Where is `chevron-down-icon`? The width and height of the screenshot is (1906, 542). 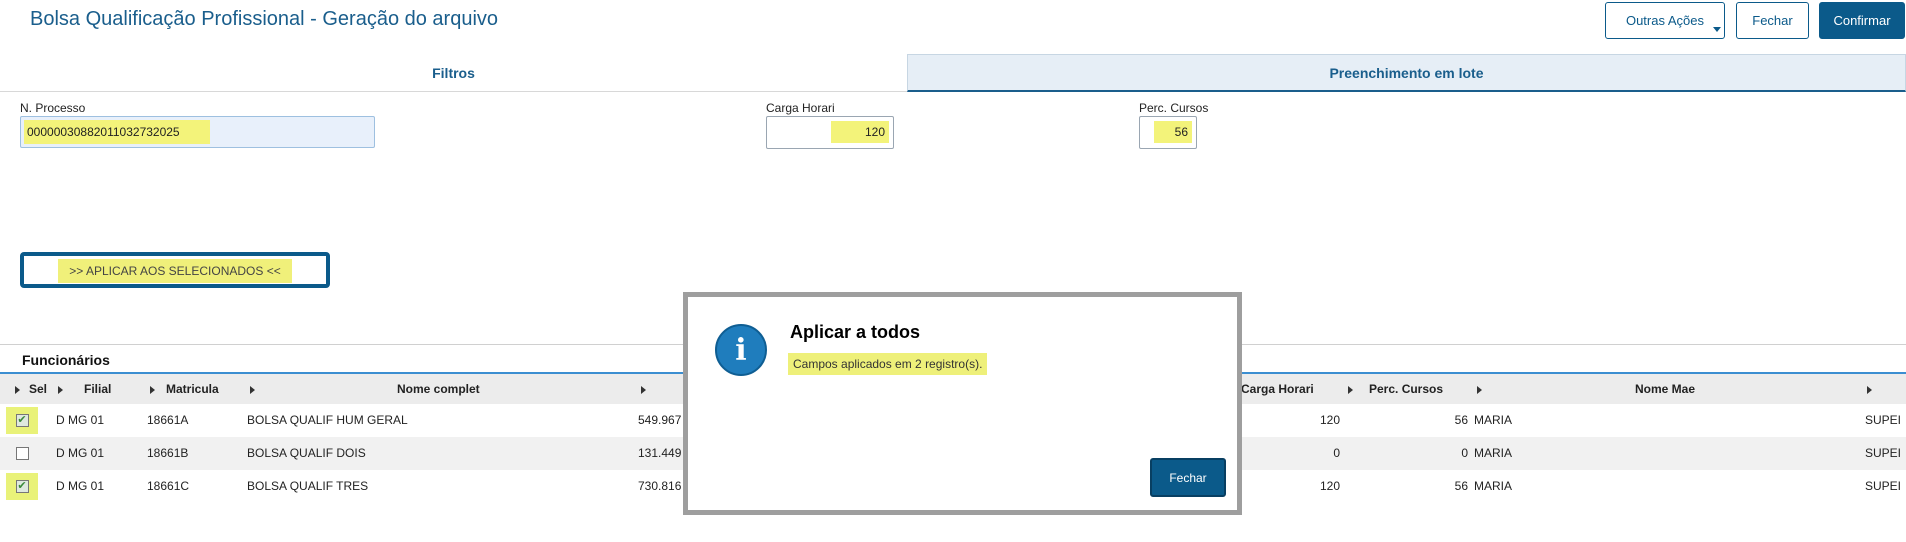
chevron-down-icon is located at coordinates (1717, 29).